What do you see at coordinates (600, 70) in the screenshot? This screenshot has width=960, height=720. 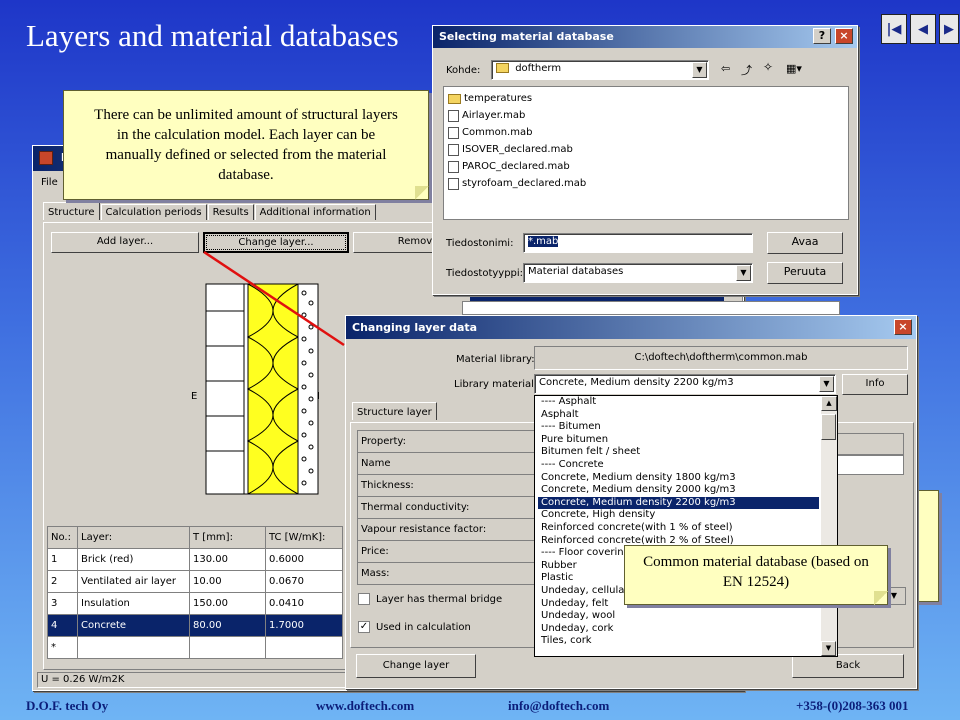 I see `lookin-combobox: doftherm ▼` at bounding box center [600, 70].